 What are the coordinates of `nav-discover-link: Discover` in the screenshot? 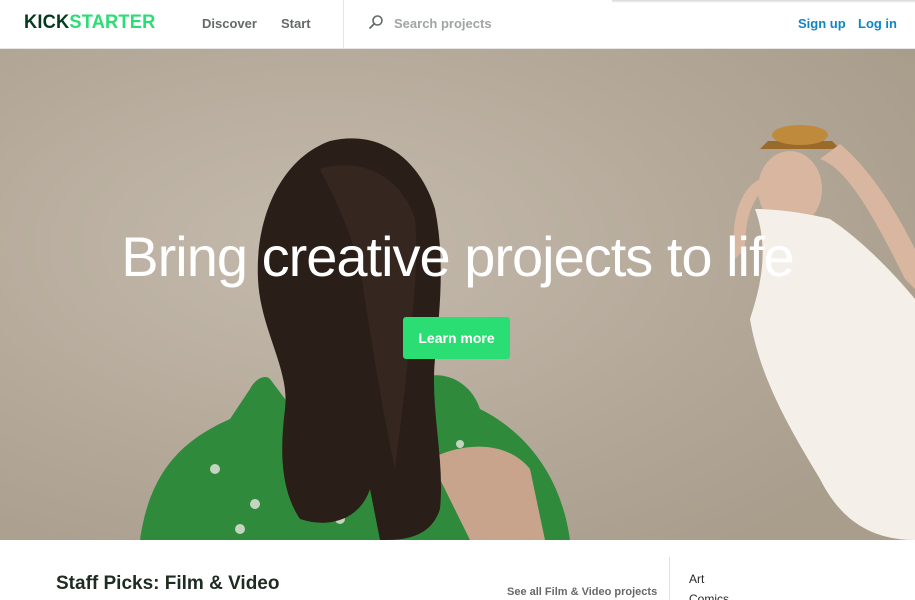 It's located at (229, 24).